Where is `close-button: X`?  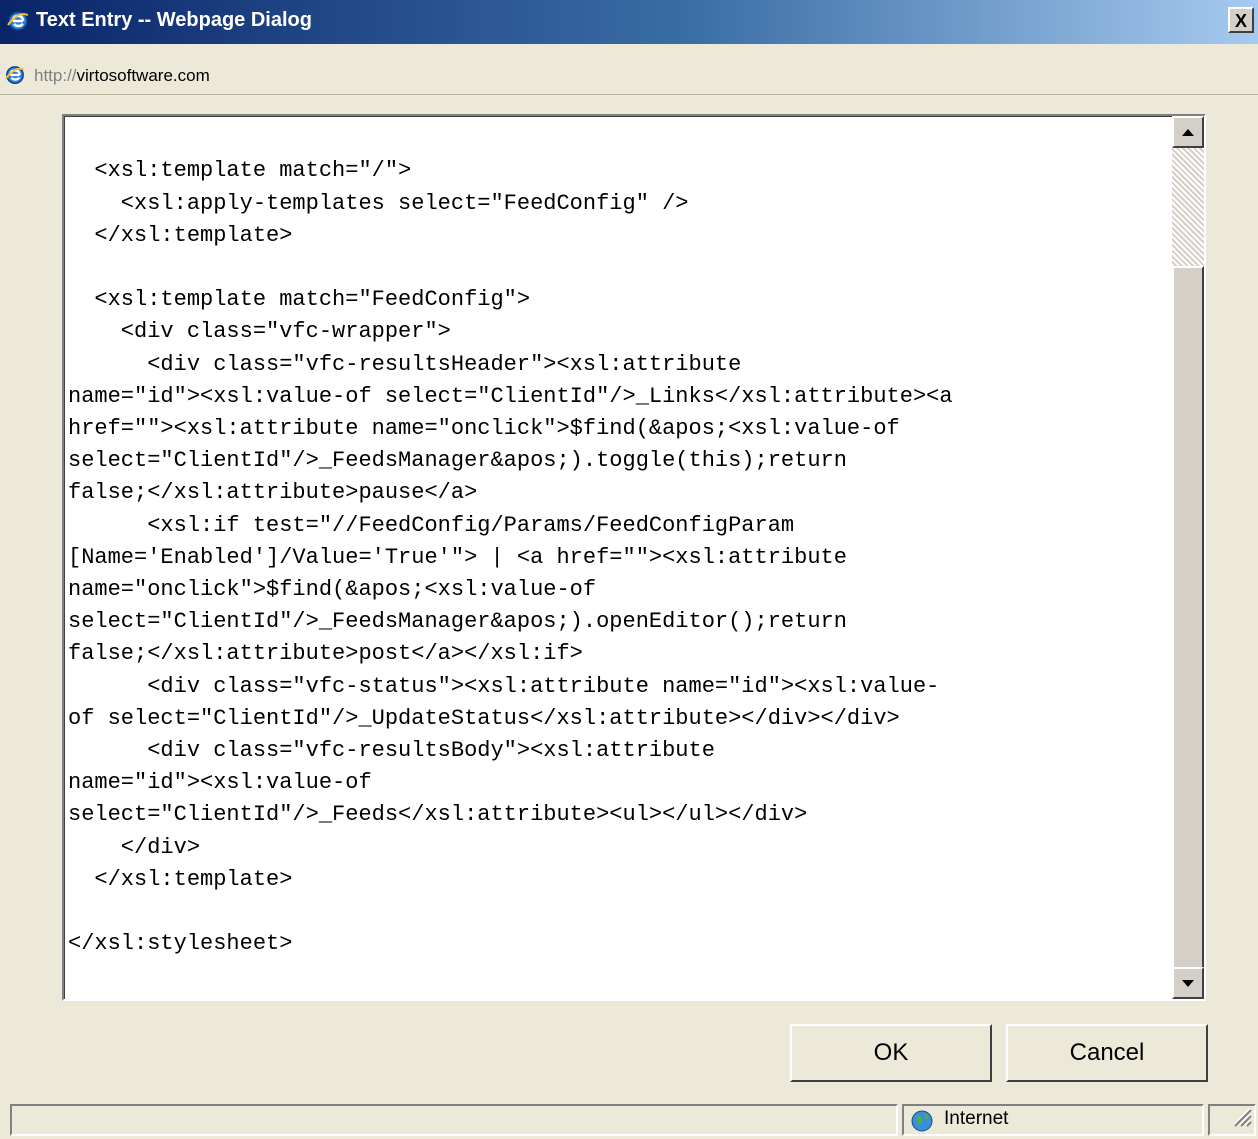
close-button: X is located at coordinates (1241, 20).